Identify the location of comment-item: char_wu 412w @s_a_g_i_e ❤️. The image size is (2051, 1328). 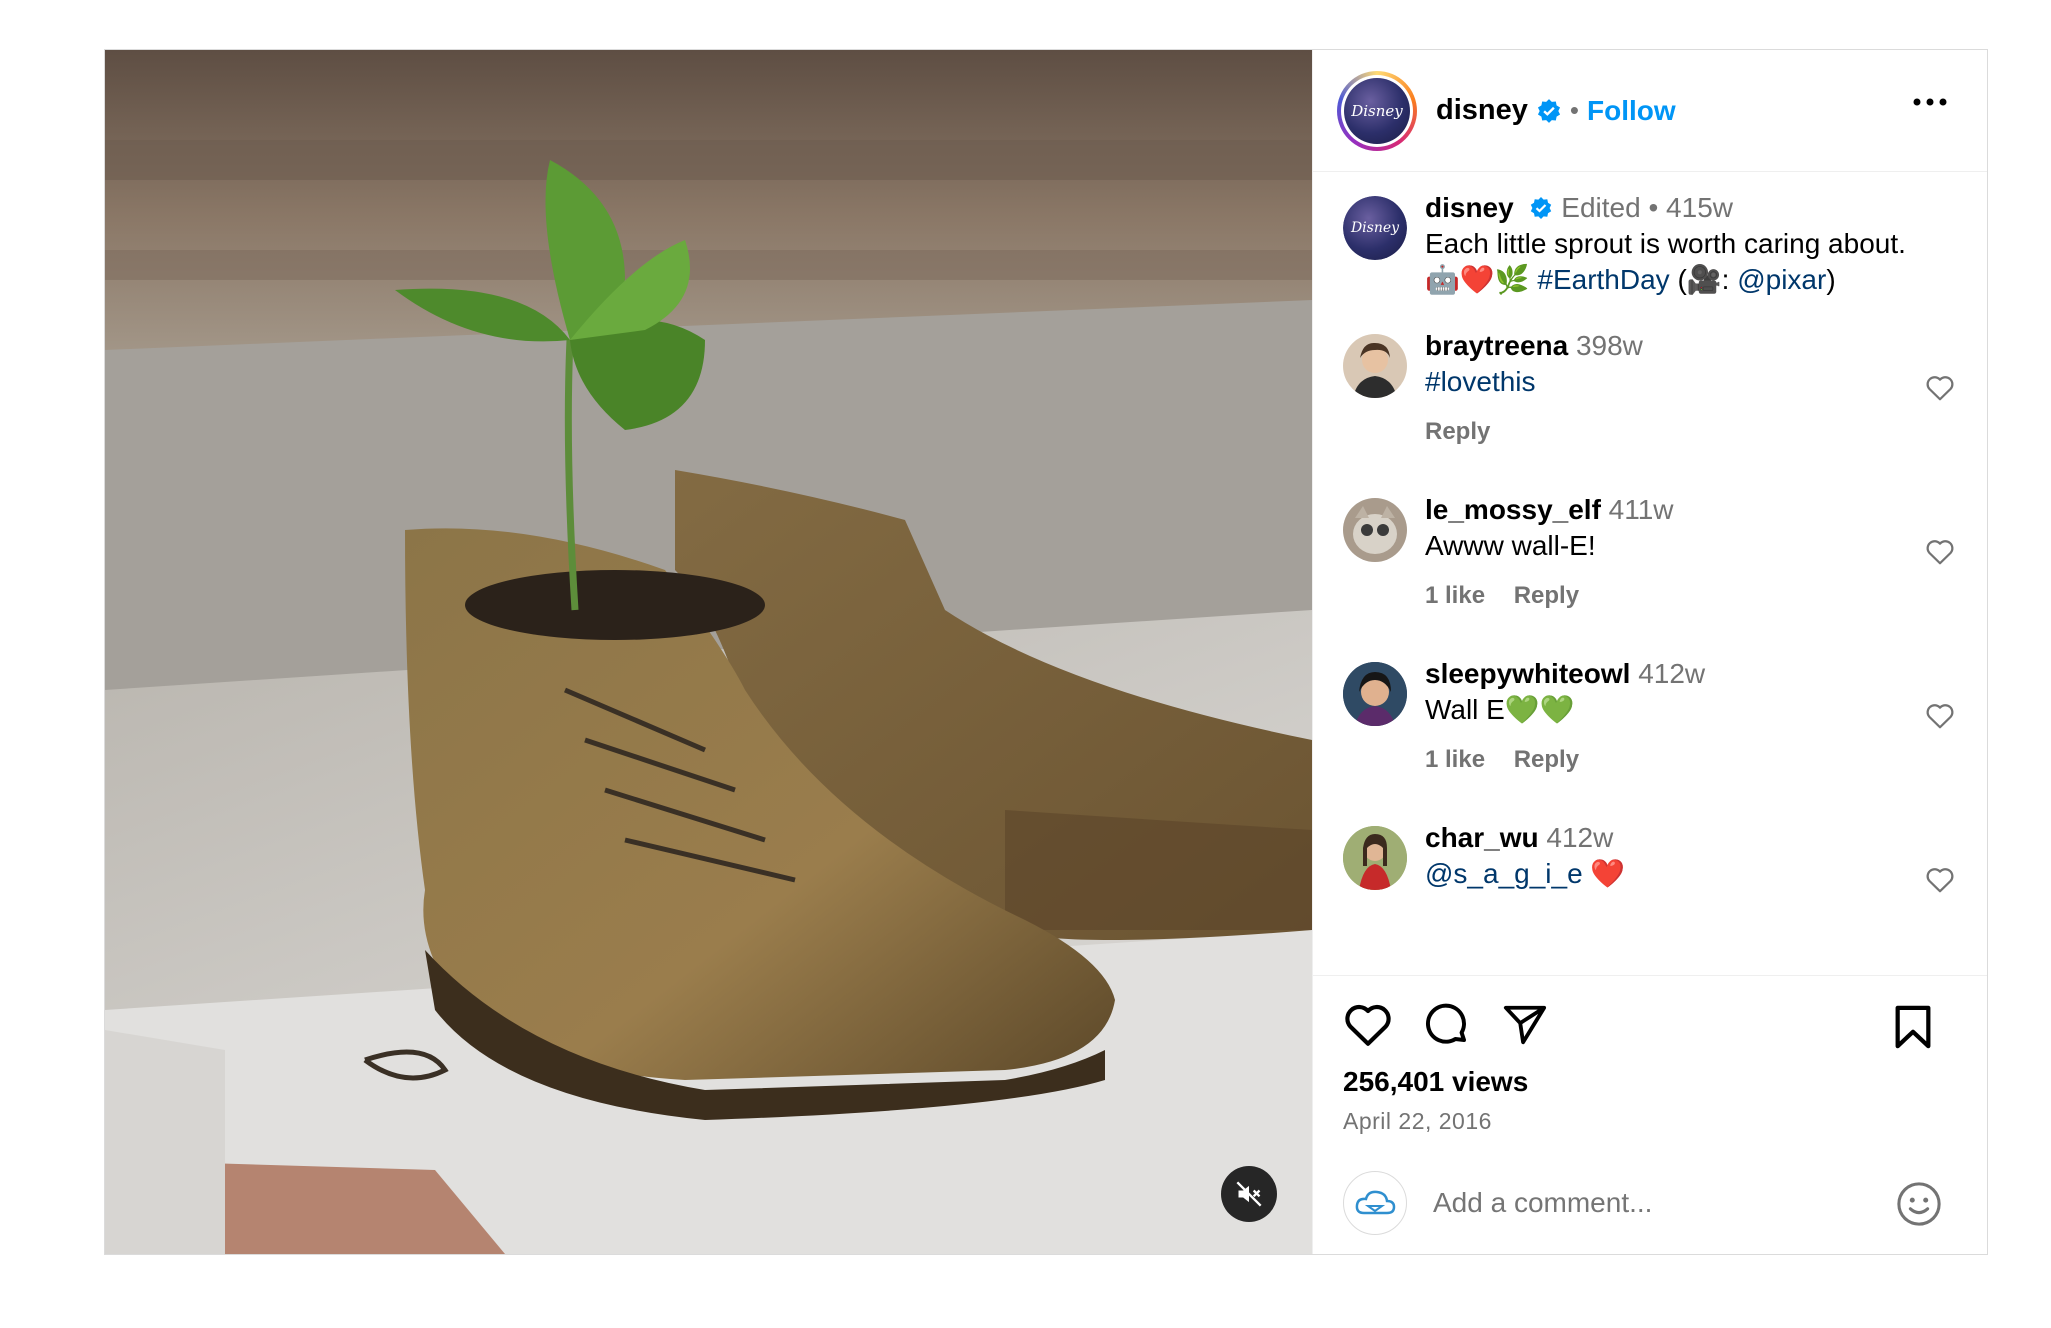
(1665, 858).